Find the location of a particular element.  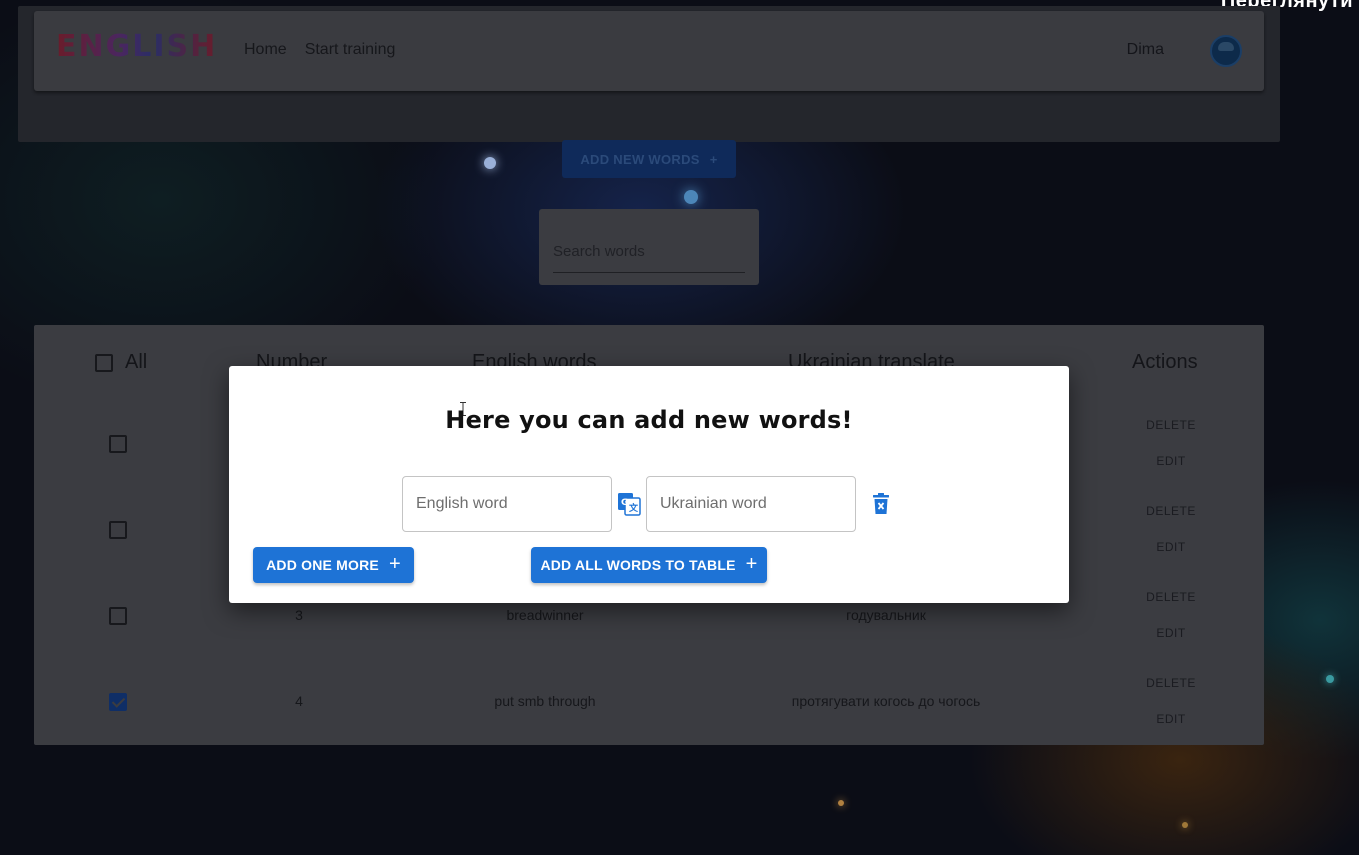

column-header-actions: Actions is located at coordinates (1165, 362).